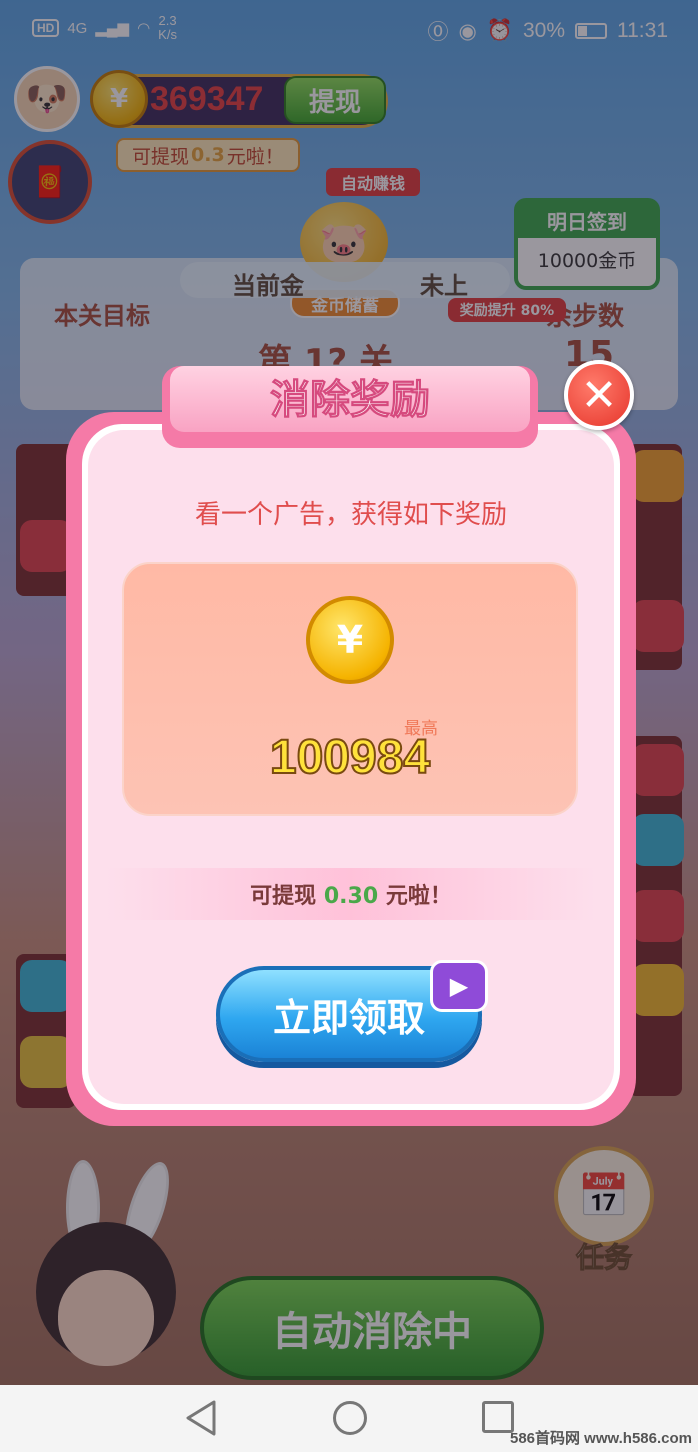  I want to click on cash-suffix: 元啦！, so click(418, 896).